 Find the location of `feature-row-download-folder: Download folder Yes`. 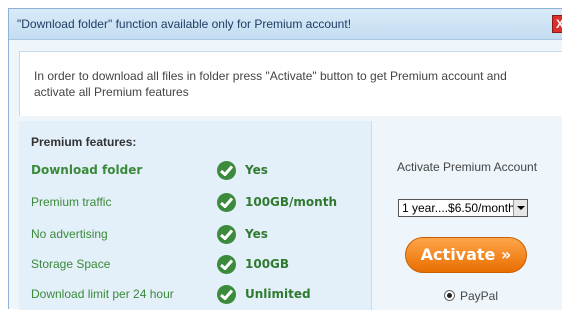

feature-row-download-folder: Download folder Yes is located at coordinates (201, 172).